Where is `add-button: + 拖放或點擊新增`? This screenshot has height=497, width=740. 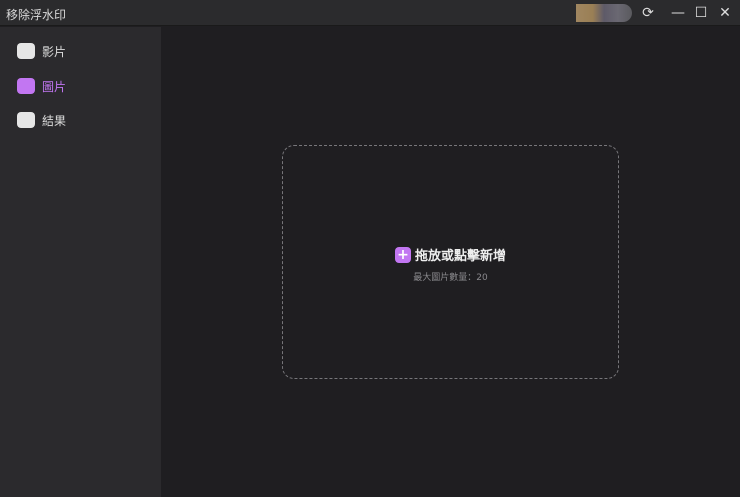
add-button: + 拖放或點擊新增 is located at coordinates (450, 254).